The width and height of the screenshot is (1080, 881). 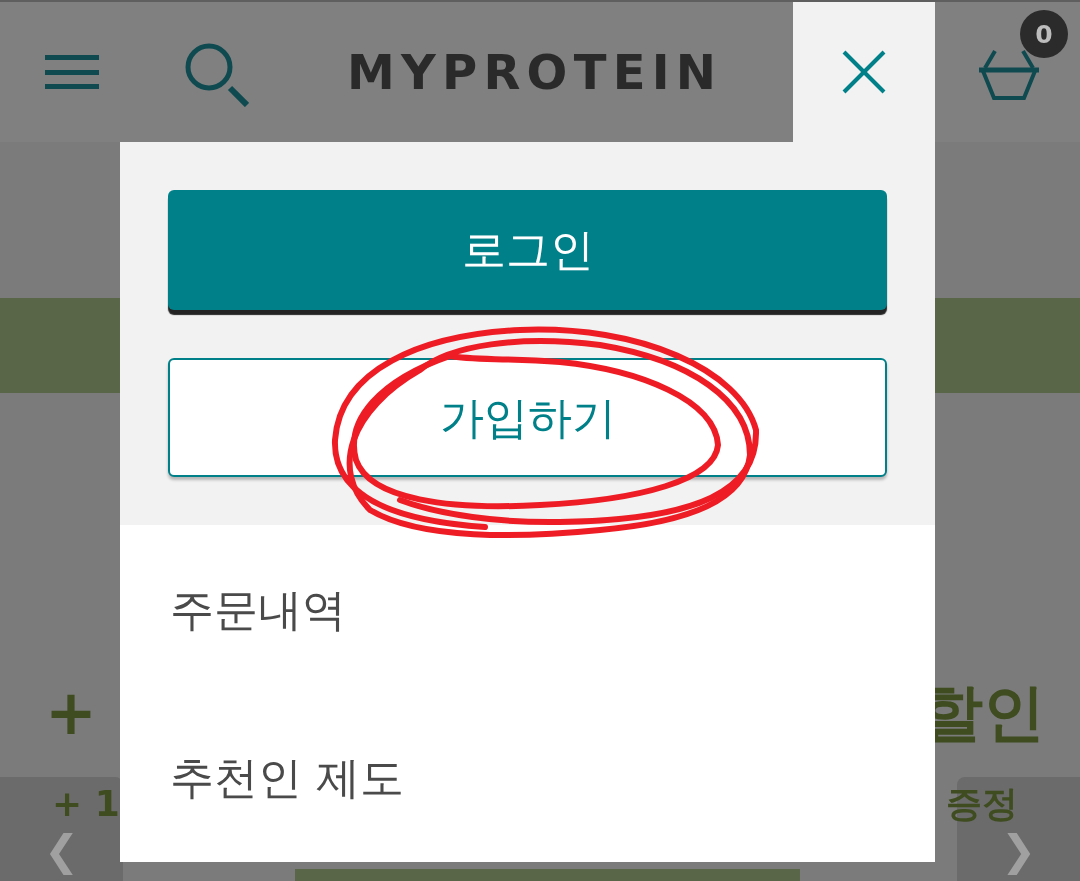 What do you see at coordinates (527, 250) in the screenshot?
I see `login-button: 로그인` at bounding box center [527, 250].